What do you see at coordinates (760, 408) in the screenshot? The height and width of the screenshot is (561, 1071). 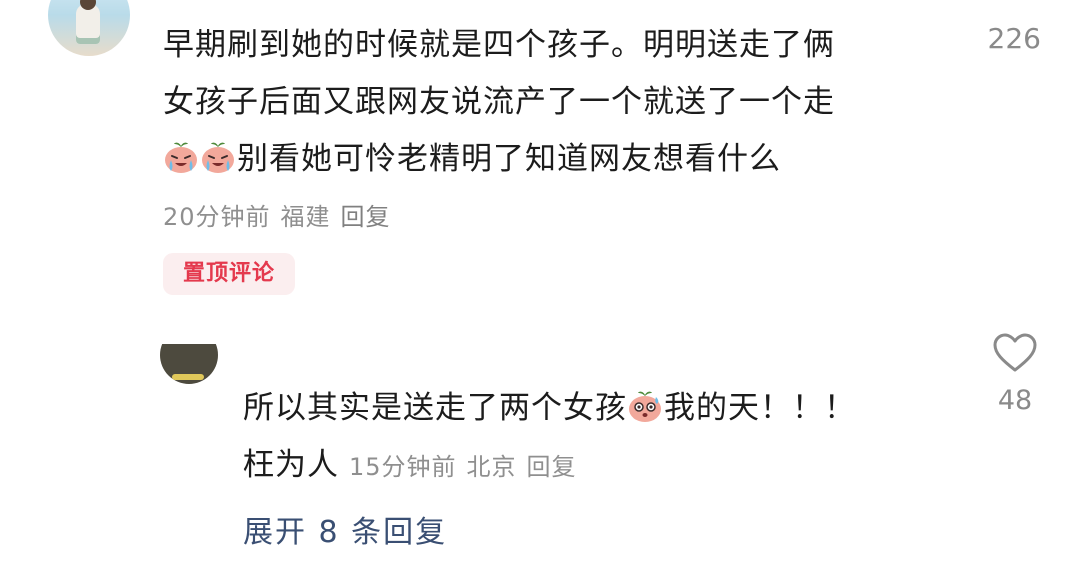 I see `reply-text-part2: 我的天！！！` at bounding box center [760, 408].